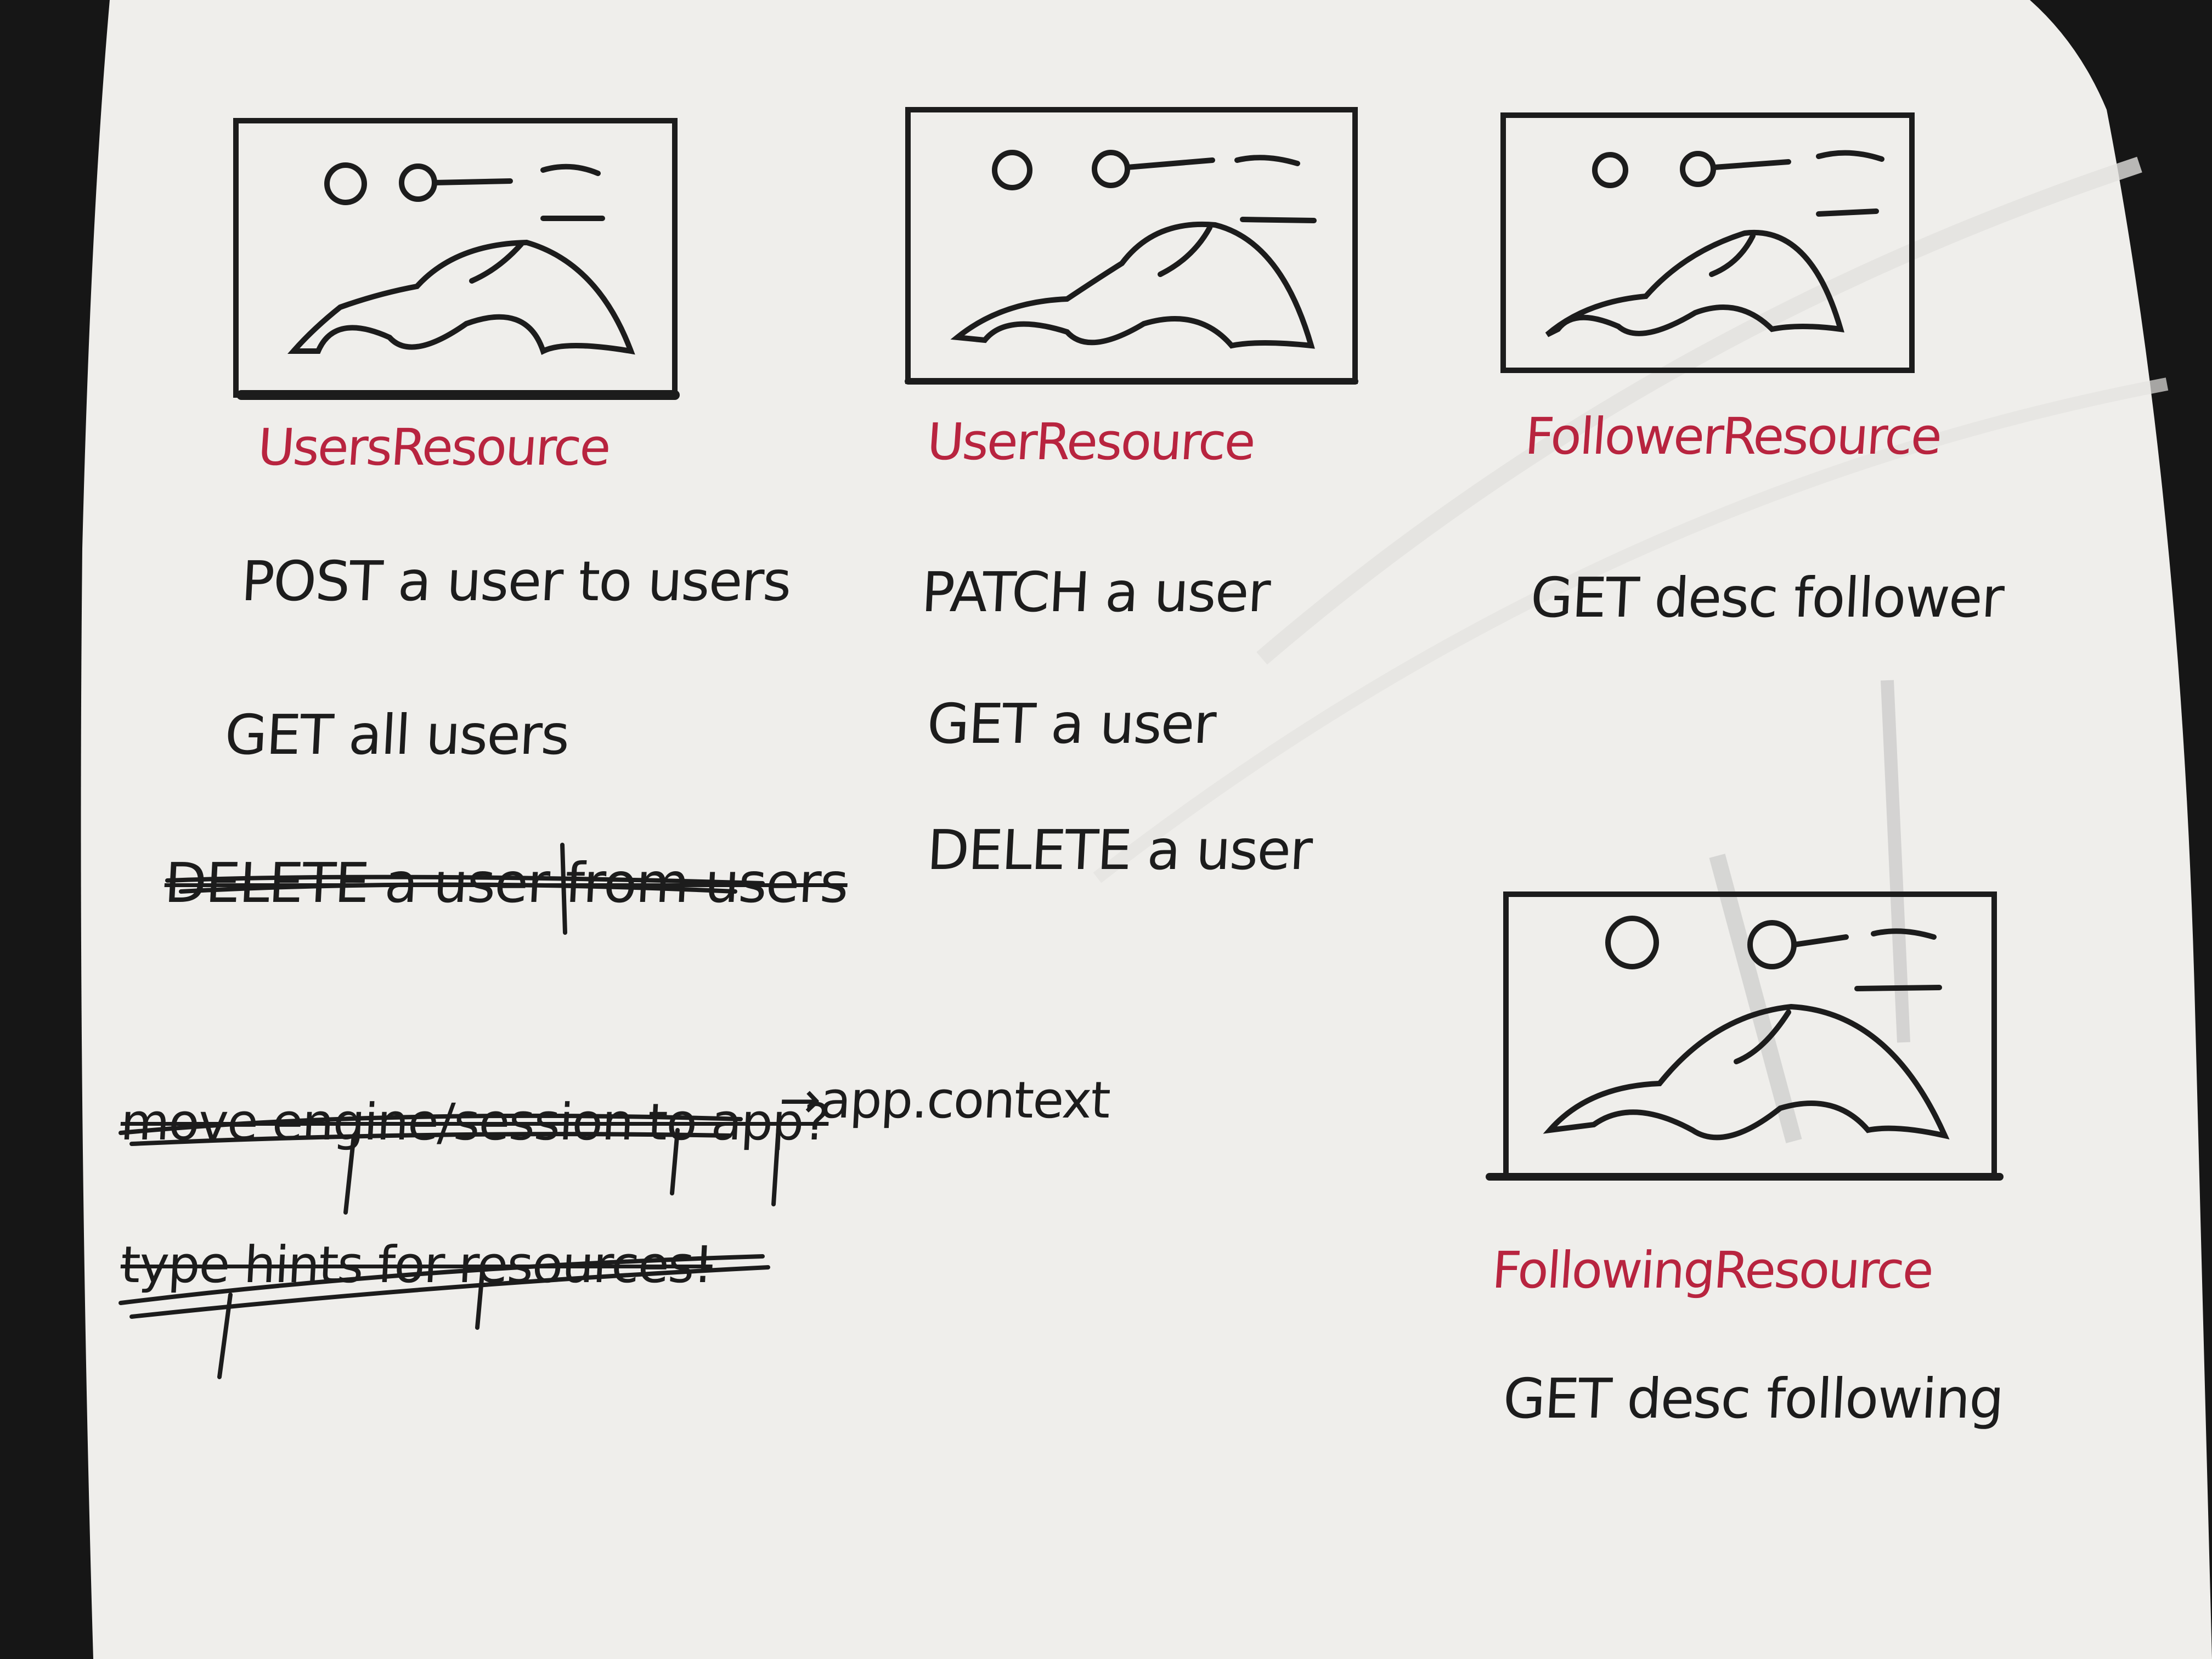 The height and width of the screenshot is (1659, 2212). Describe the element at coordinates (397, 735) in the screenshot. I see `task-get-all-users: GET all users` at that location.